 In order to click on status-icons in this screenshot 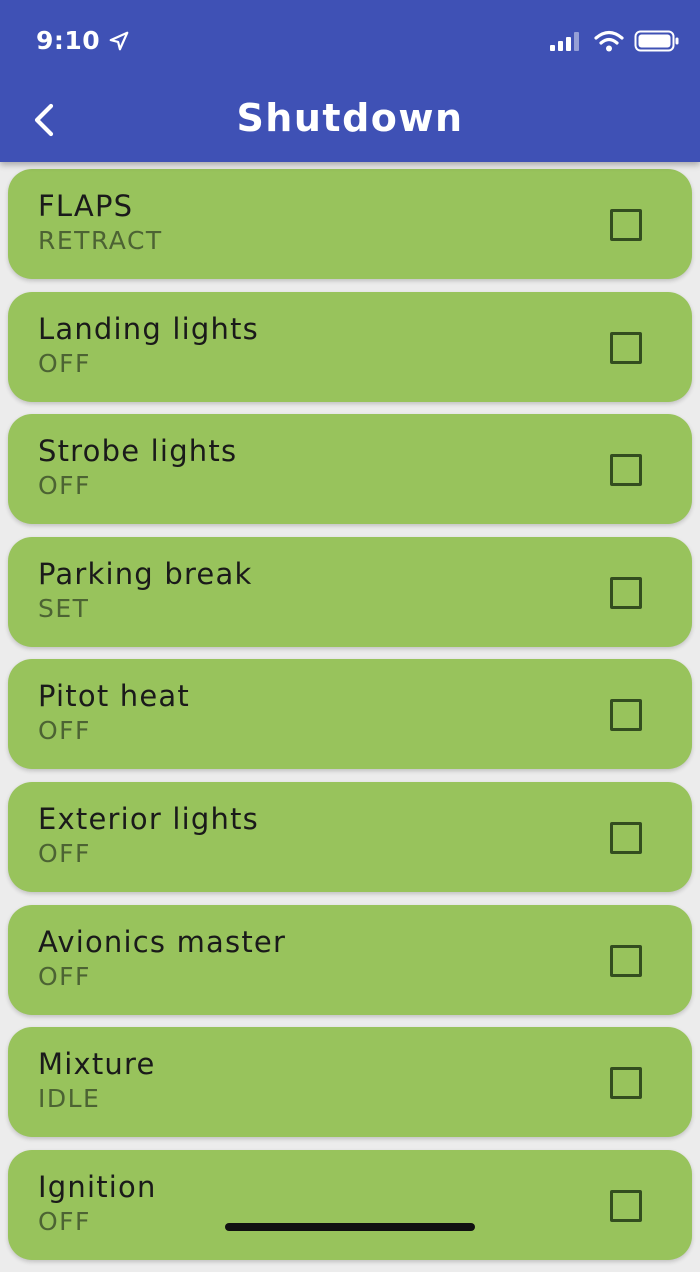, I will do `click(615, 41)`.